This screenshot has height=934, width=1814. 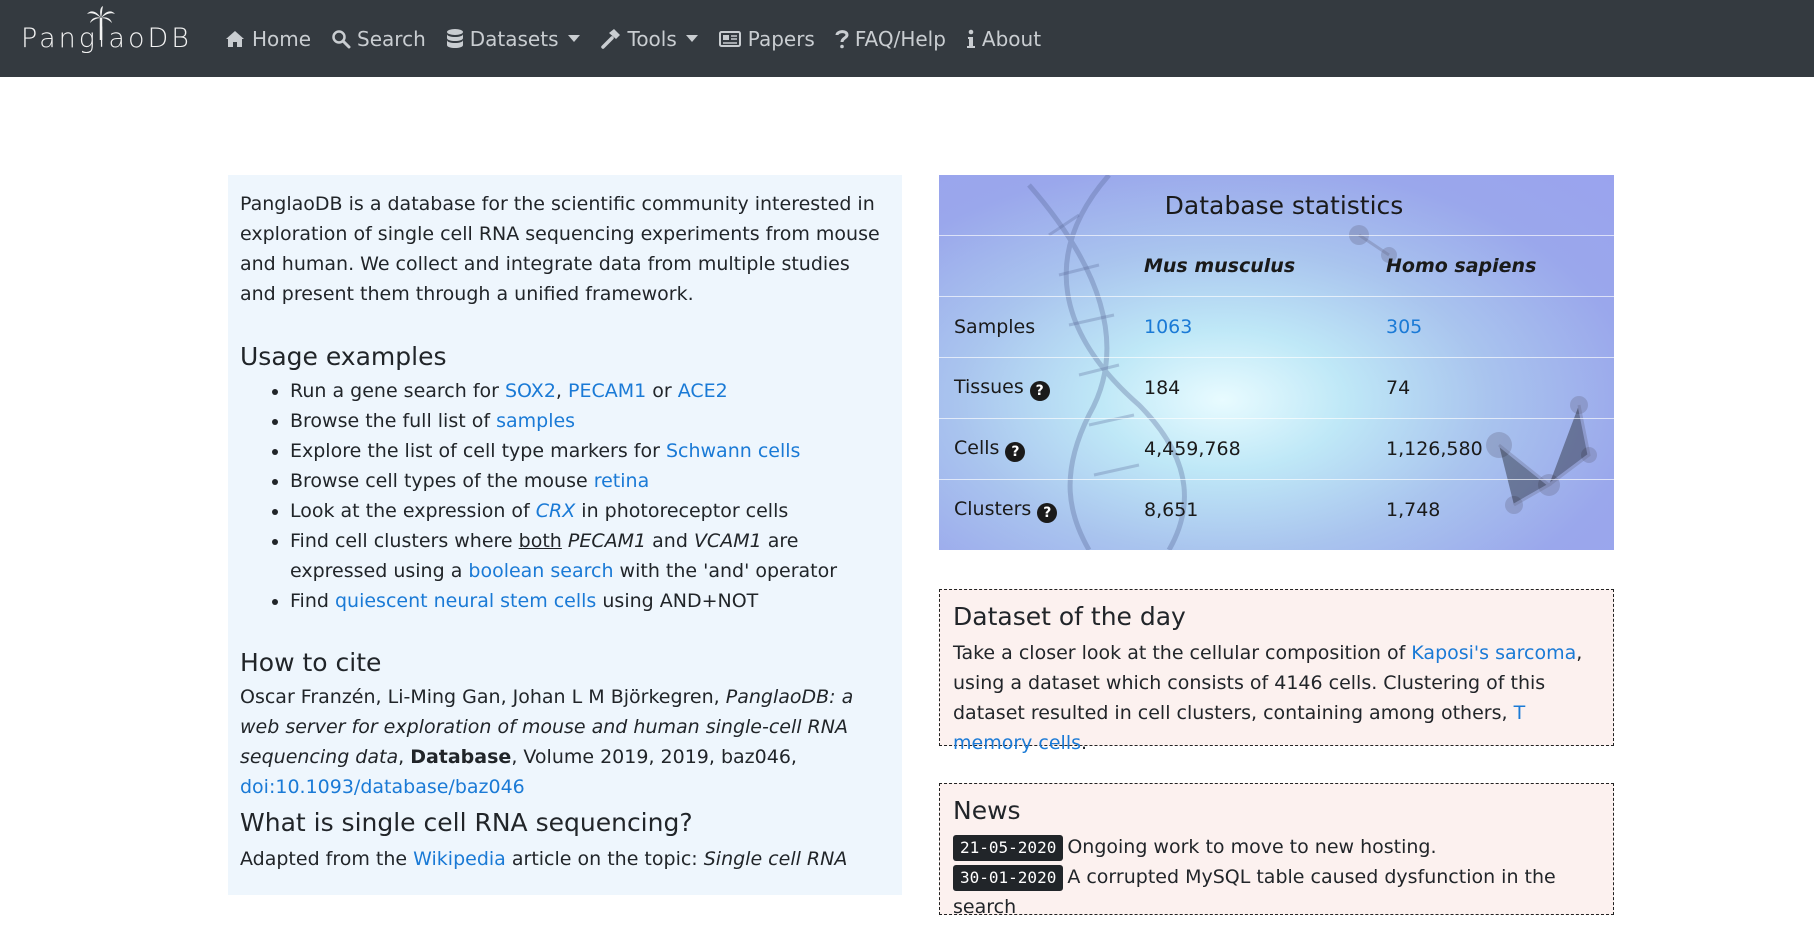 What do you see at coordinates (327, 859) in the screenshot?
I see `scrna-text-part: Adapted from the` at bounding box center [327, 859].